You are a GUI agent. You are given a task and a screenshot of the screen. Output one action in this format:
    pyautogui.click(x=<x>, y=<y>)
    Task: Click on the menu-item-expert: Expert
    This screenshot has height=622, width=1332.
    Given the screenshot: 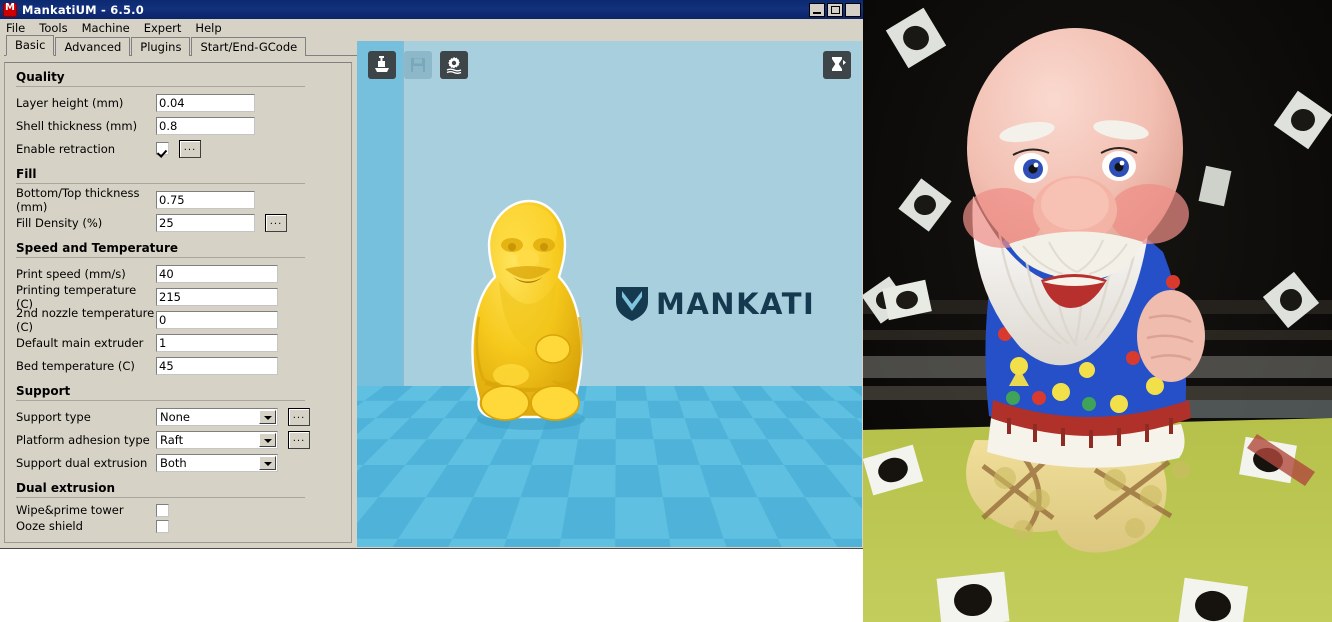 What is the action you would take?
    pyautogui.click(x=163, y=28)
    